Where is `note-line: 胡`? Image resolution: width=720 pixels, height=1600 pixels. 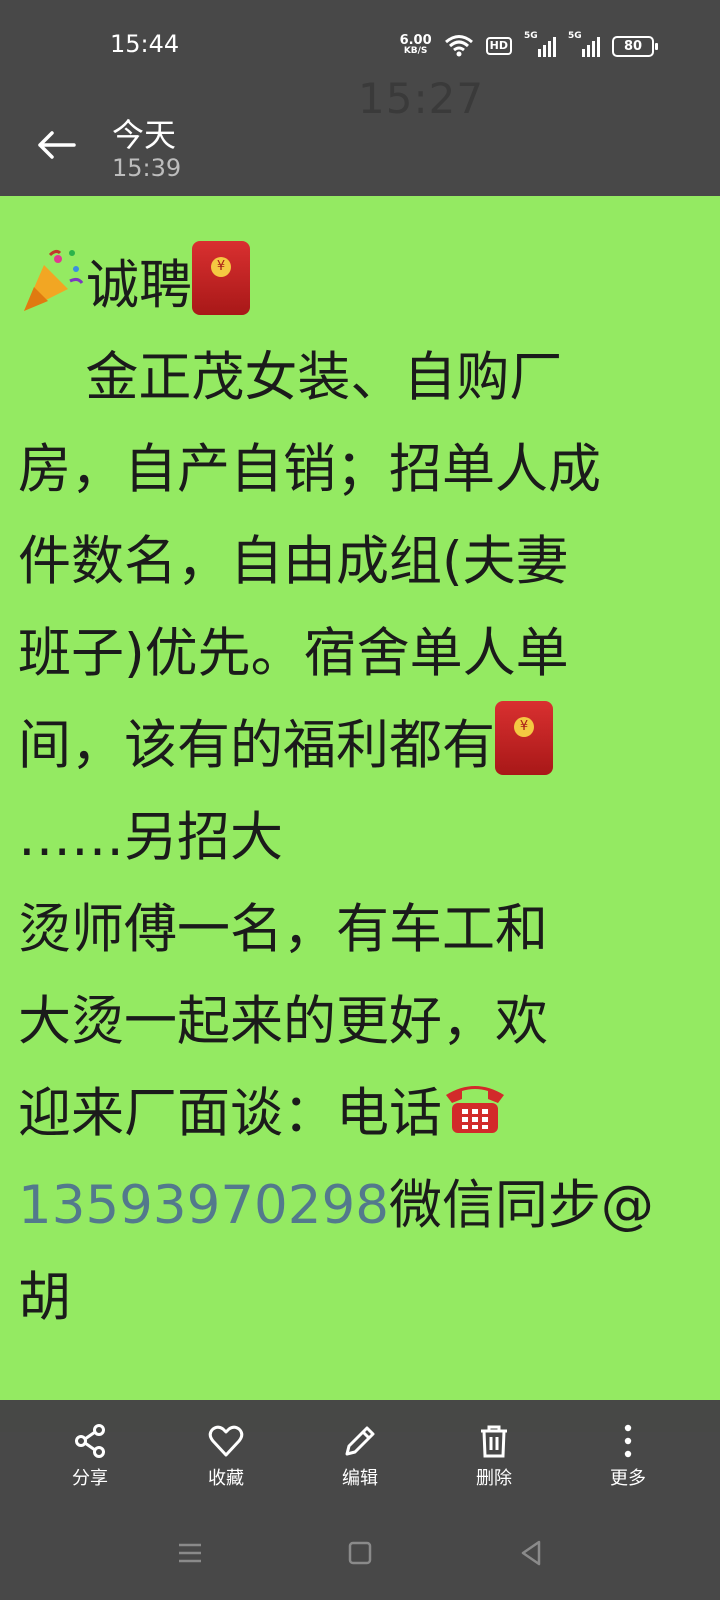 note-line: 胡 is located at coordinates (44, 1297).